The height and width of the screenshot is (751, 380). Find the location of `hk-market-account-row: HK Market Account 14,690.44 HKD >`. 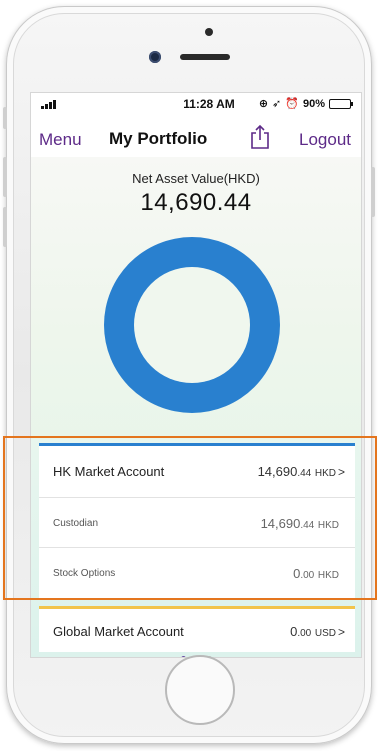

hk-market-account-row: HK Market Account 14,690.44 HKD > is located at coordinates (197, 472).